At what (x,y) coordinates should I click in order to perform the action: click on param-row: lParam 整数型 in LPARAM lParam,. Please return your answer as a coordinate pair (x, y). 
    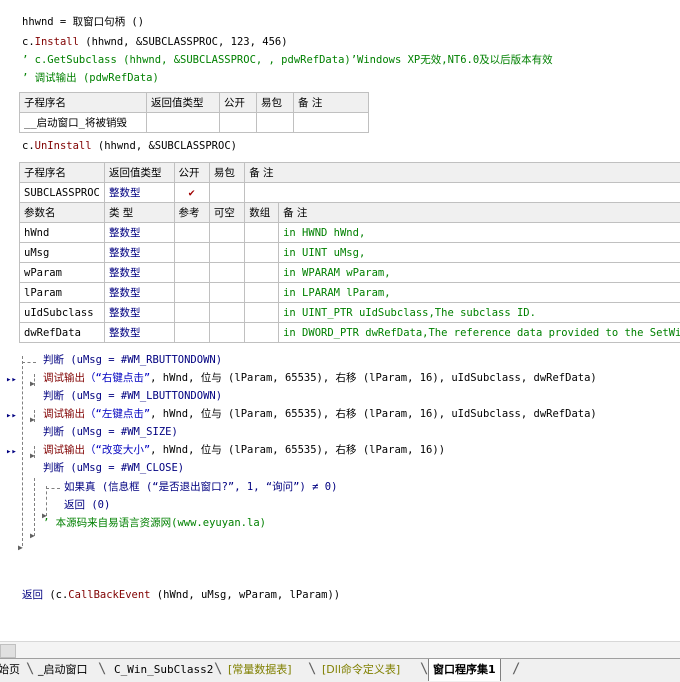
    Looking at the image, I should click on (350, 293).